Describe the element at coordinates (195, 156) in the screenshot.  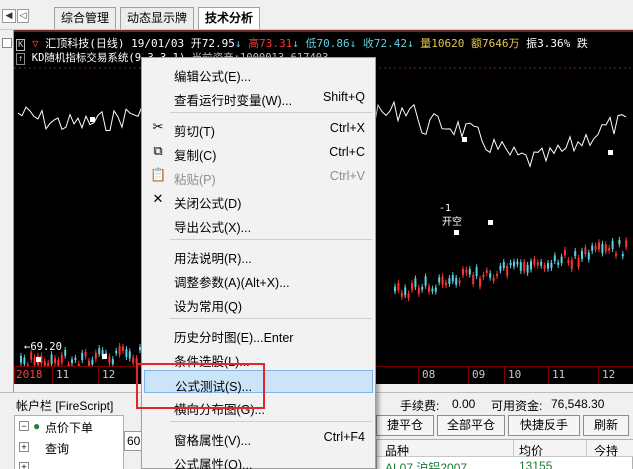
I see `menu-item-label: 复制(C)` at that location.